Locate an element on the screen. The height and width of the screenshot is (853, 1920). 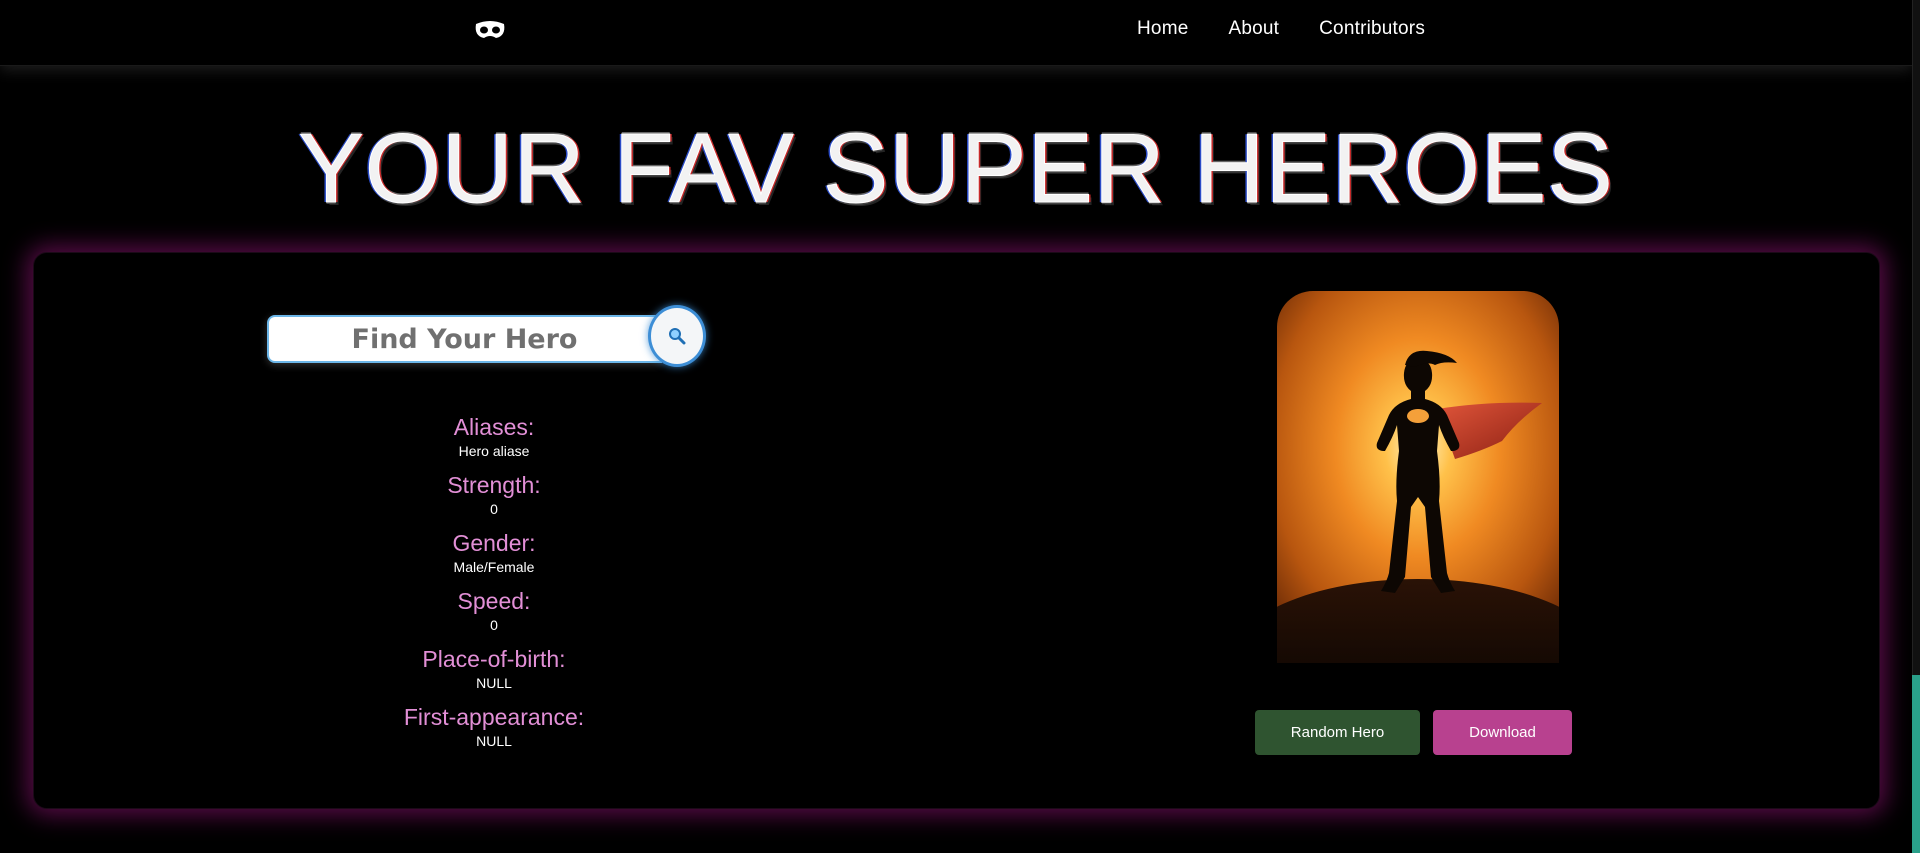
info-value: Male/Female is located at coordinates (494, 567).